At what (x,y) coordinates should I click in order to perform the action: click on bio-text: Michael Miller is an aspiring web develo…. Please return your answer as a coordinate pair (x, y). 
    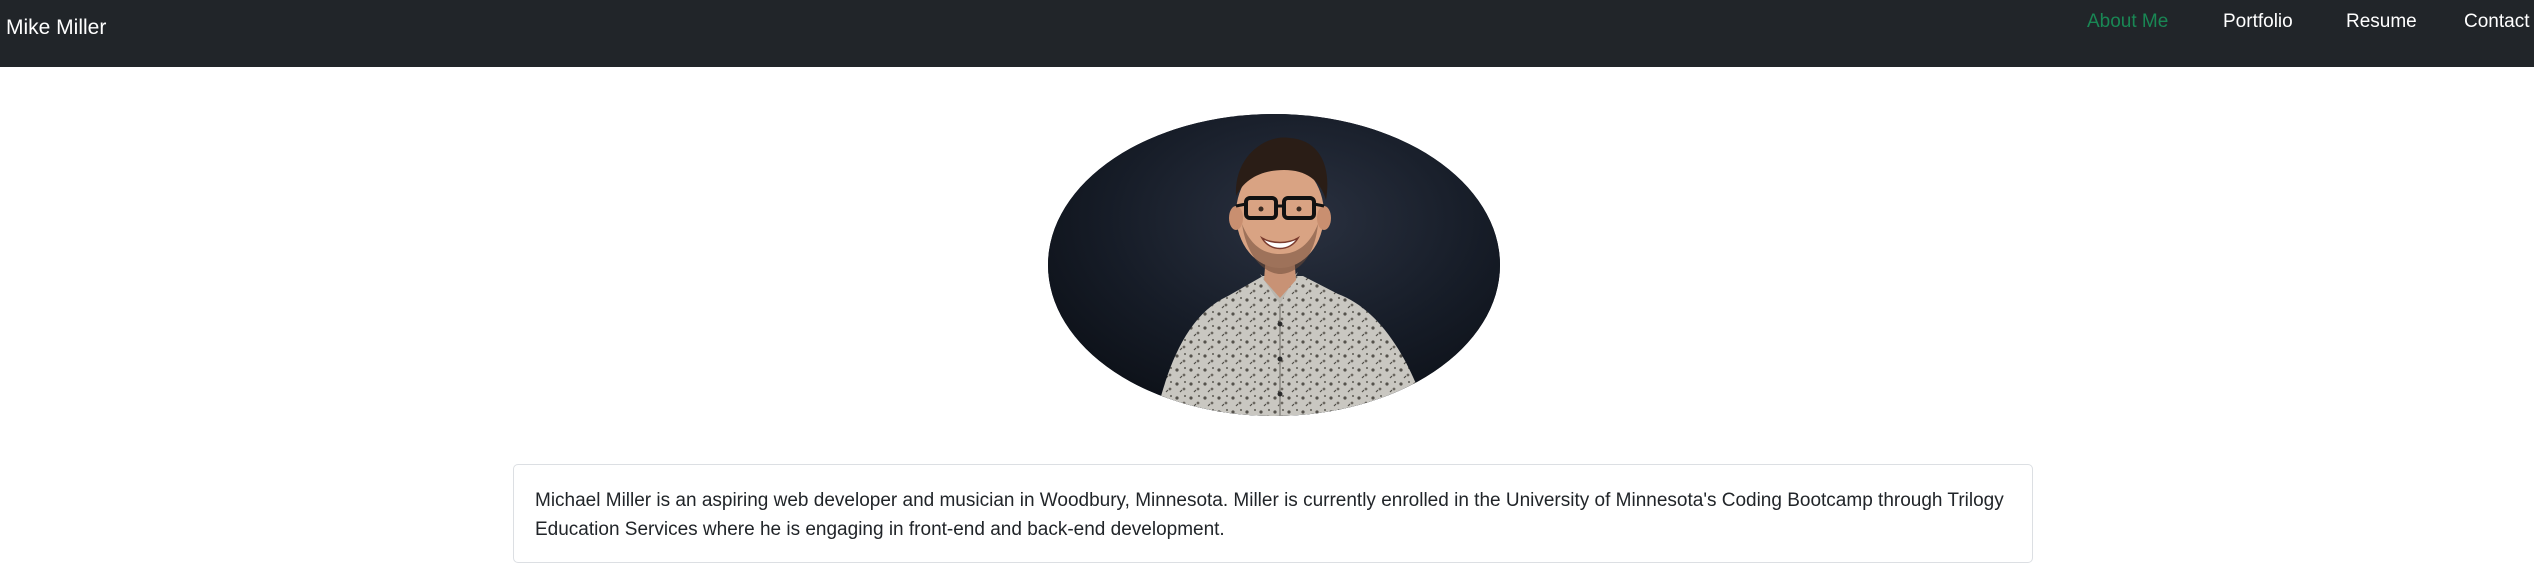
    Looking at the image, I should click on (1269, 515).